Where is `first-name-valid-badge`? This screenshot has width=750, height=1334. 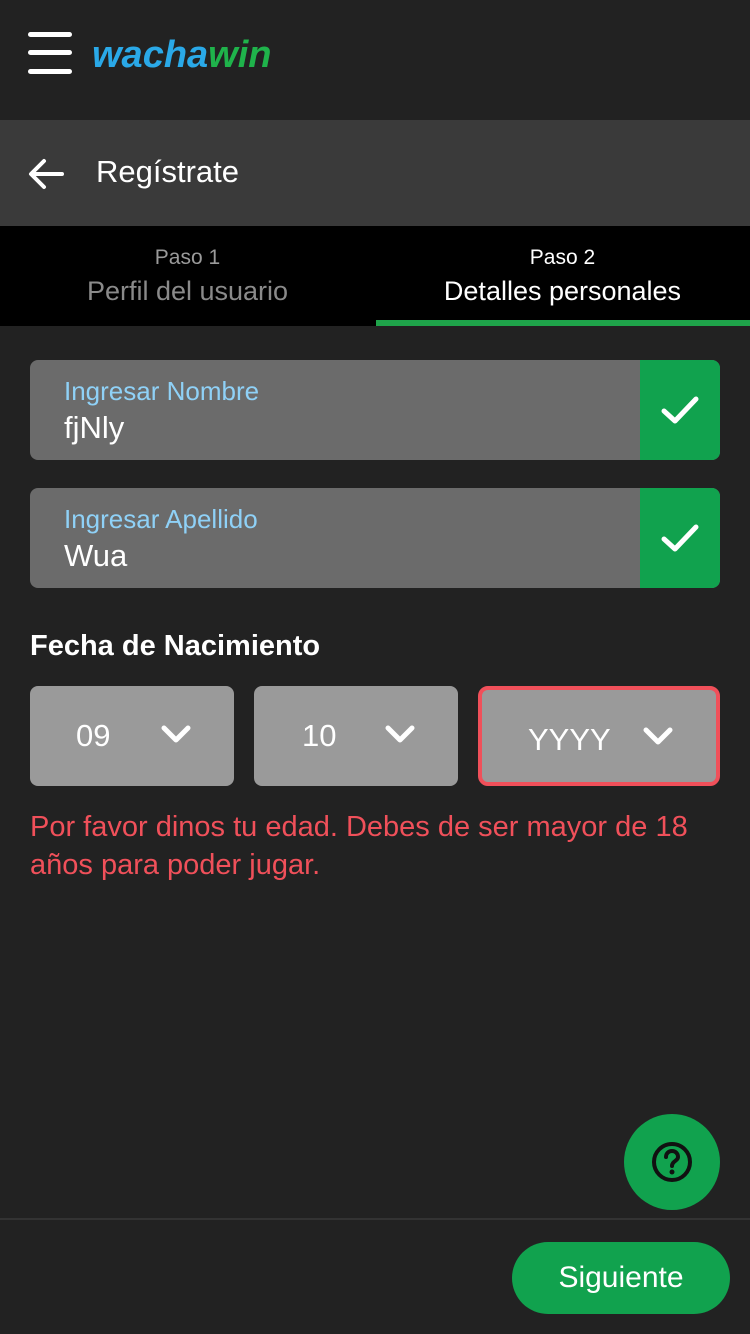 first-name-valid-badge is located at coordinates (680, 410).